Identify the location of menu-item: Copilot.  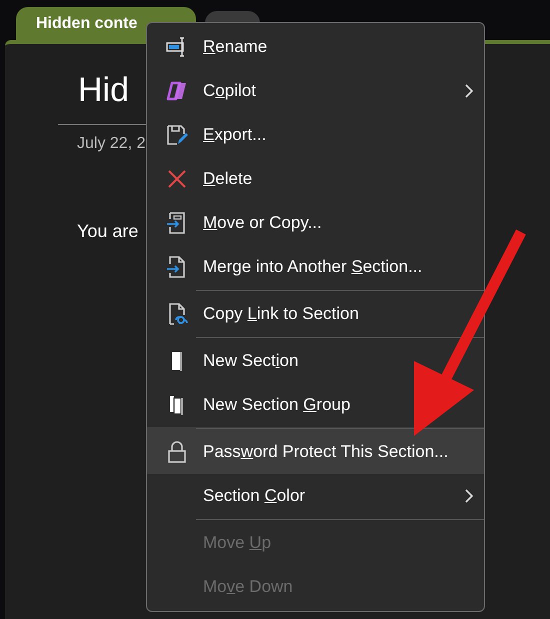
(315, 91).